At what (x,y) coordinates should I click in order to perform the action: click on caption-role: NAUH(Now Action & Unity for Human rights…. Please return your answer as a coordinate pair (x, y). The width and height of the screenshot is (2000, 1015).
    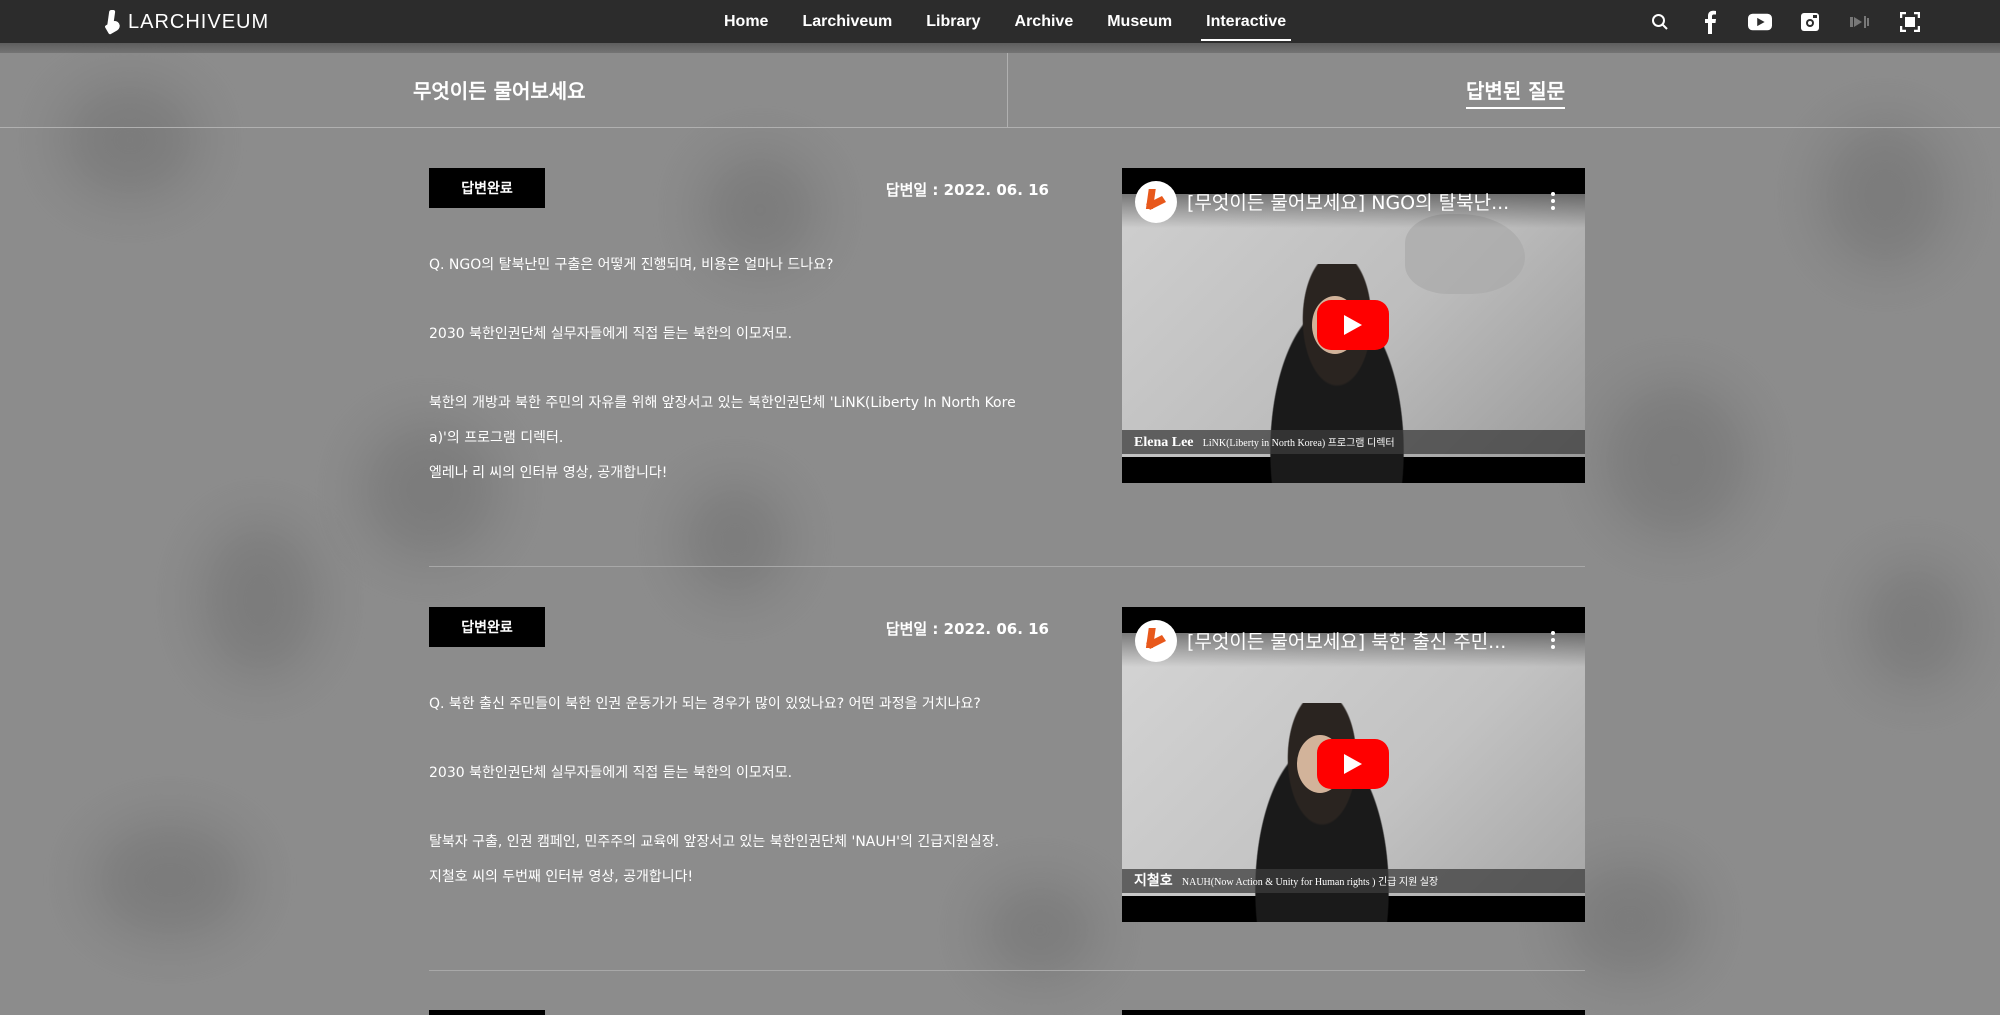
    Looking at the image, I should click on (1310, 882).